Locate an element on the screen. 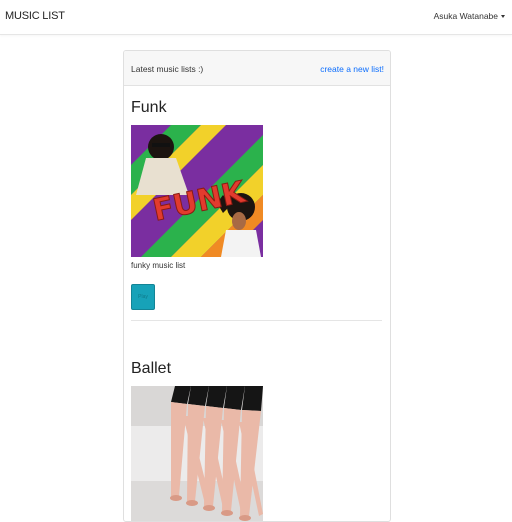  card-header: Latest music lists :) create a new list! is located at coordinates (257, 68).